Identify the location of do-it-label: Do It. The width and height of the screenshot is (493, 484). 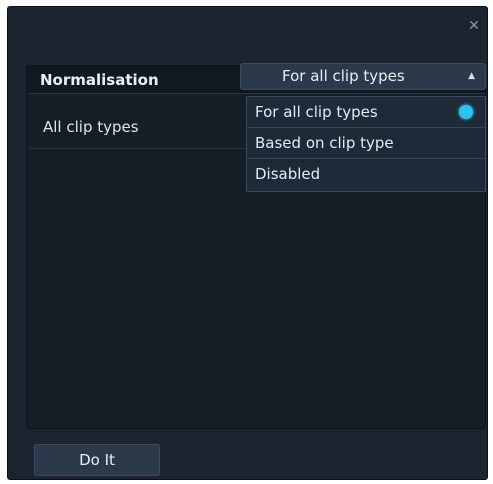
(97, 460).